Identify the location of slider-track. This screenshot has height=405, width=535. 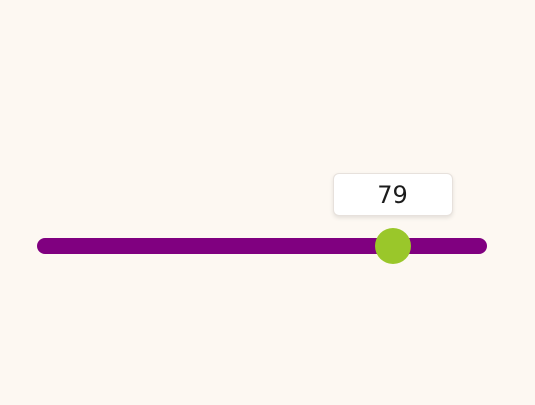
(262, 246).